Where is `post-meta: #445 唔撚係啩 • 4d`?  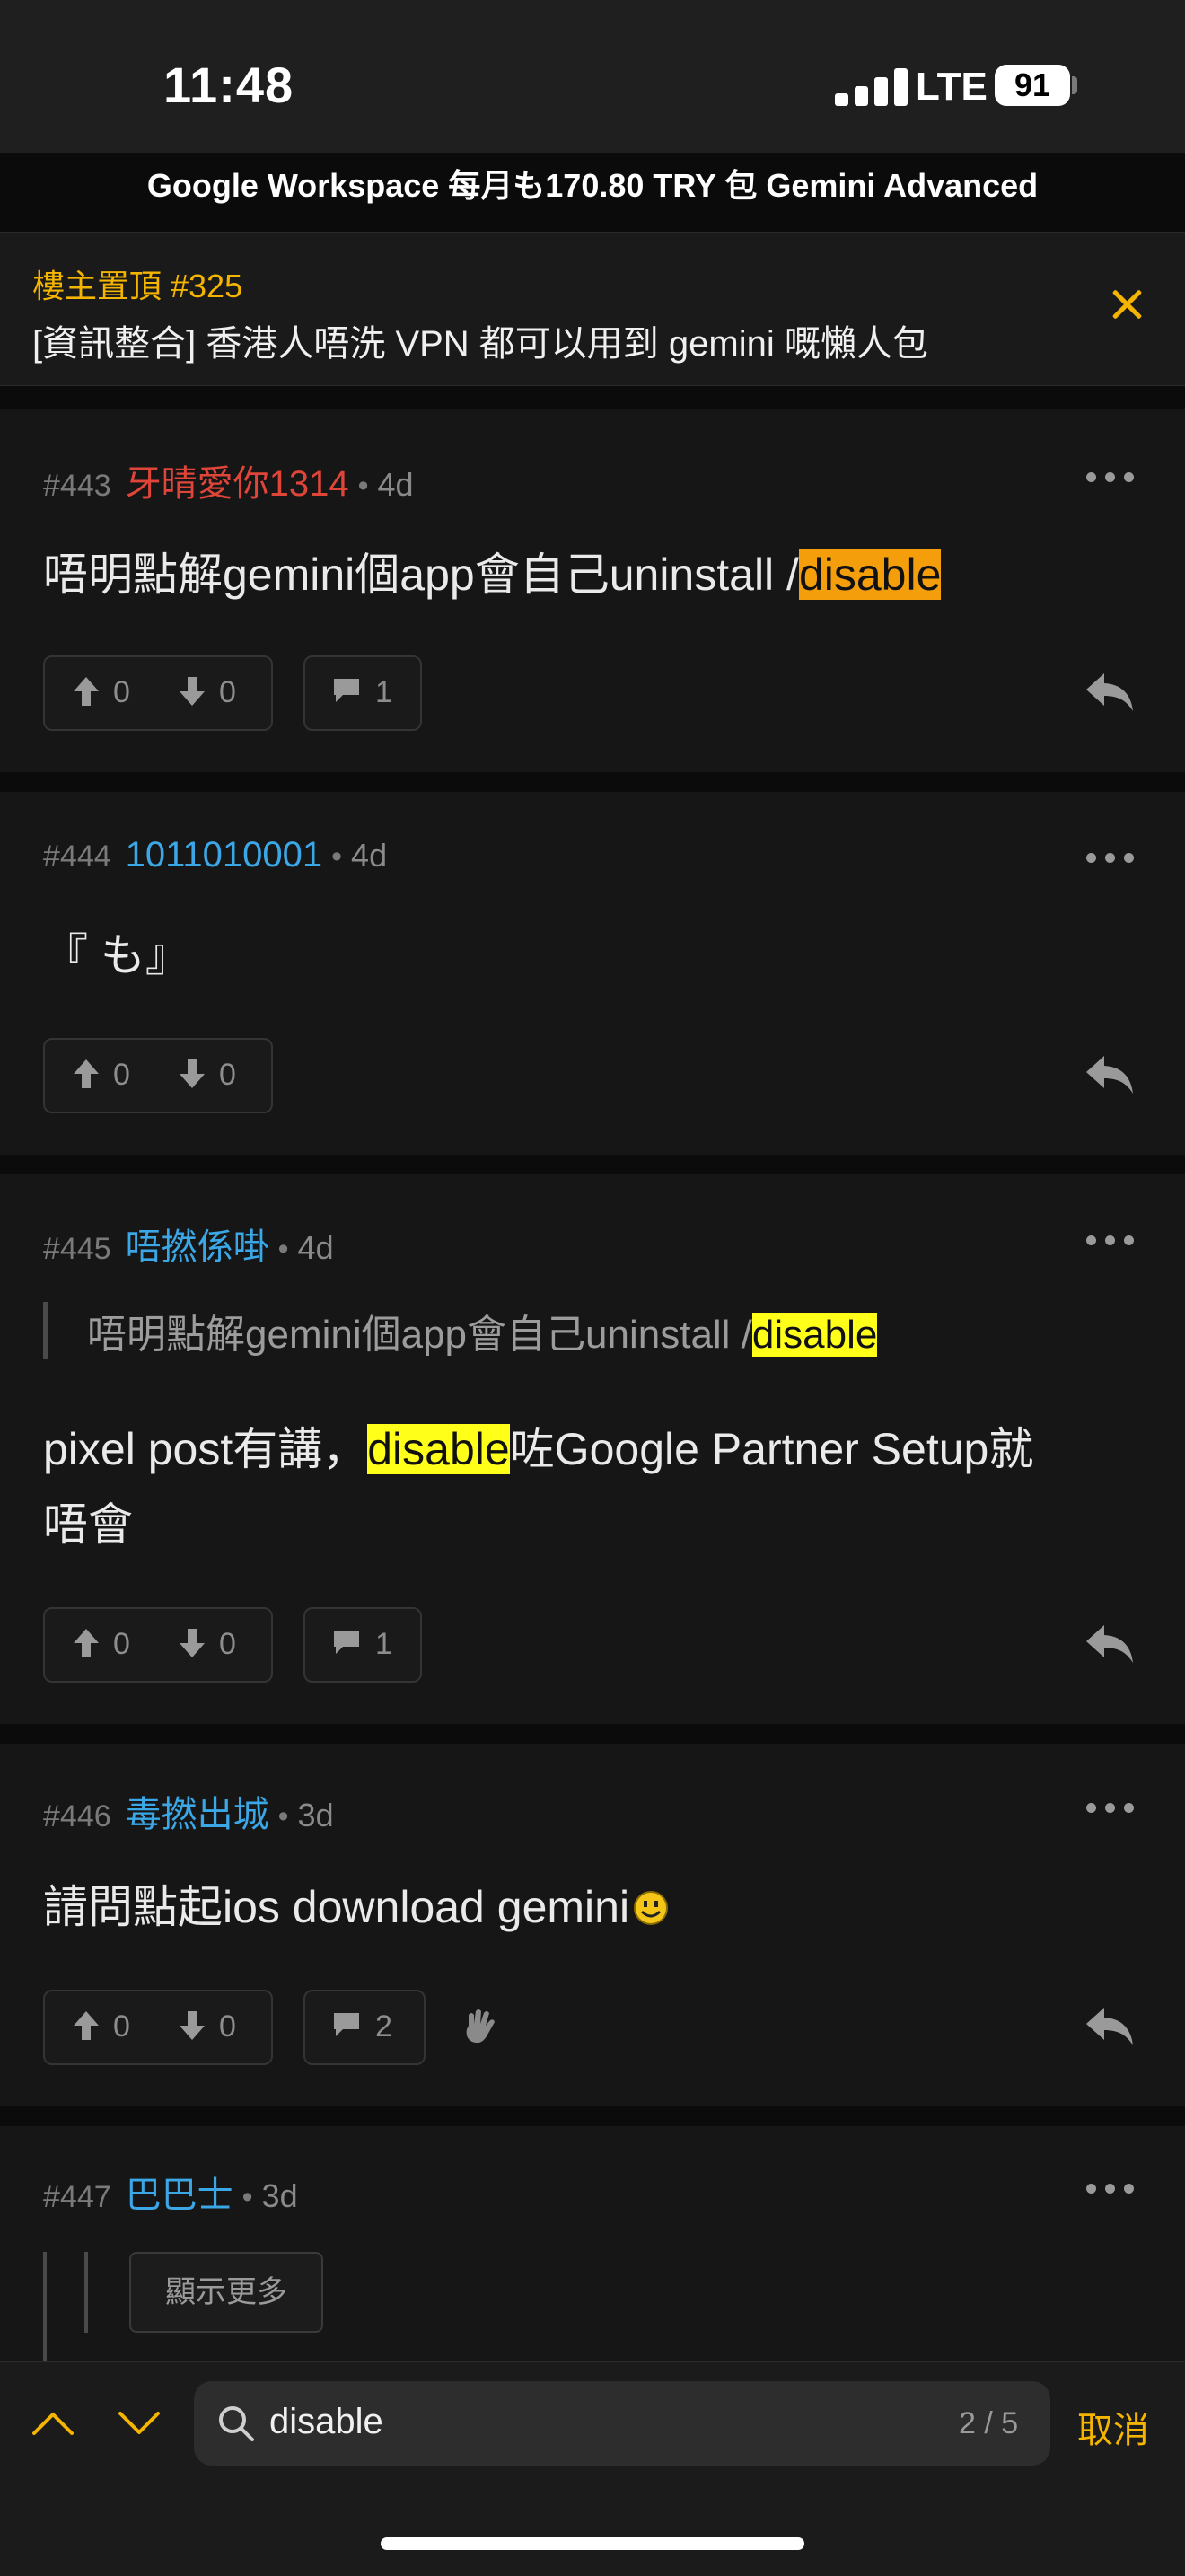 post-meta: #445 唔撚係啩 • 4d is located at coordinates (188, 1247).